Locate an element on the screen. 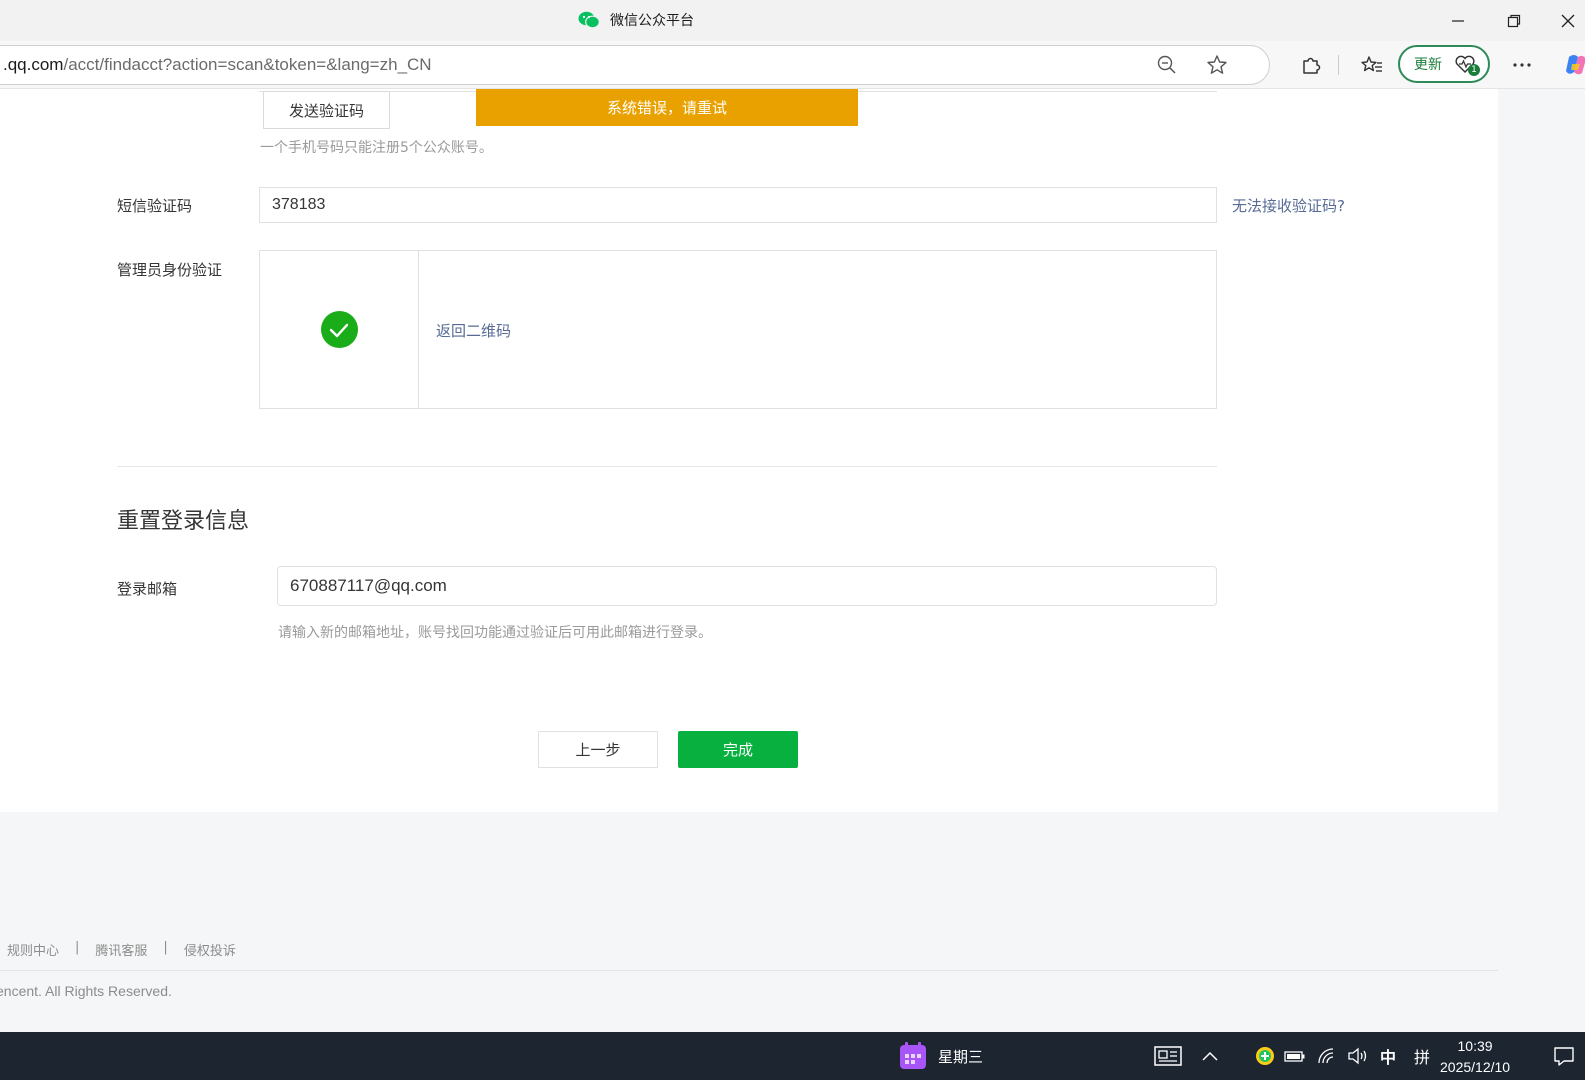 This screenshot has height=1080, width=1585. clock-date: 2025/12/10 is located at coordinates (1475, 1067).